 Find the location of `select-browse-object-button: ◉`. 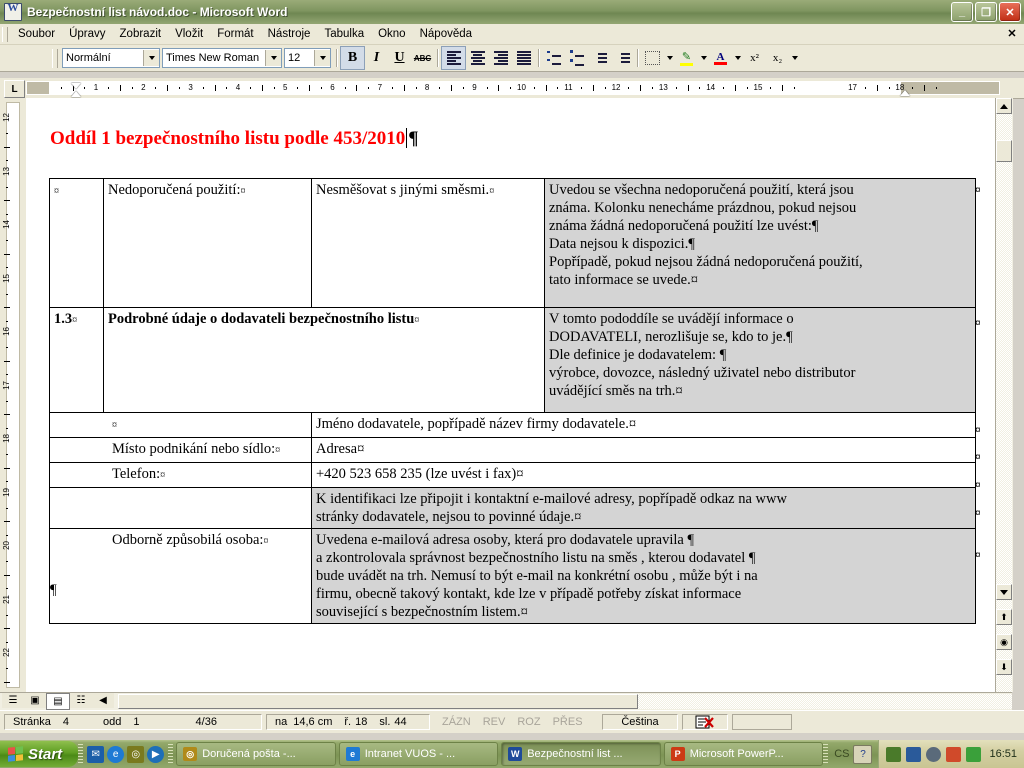

select-browse-object-button: ◉ is located at coordinates (1004, 642).